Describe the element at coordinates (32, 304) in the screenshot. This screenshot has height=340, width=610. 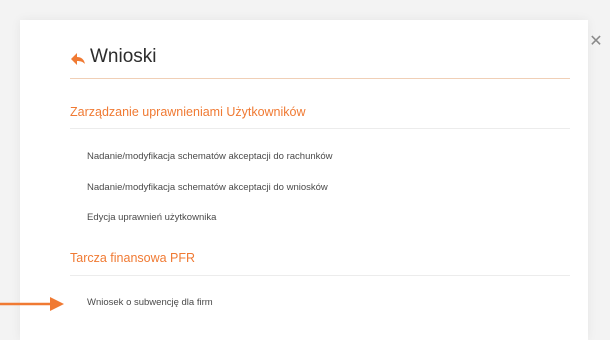
I see `pointer-arrow-icon` at that location.